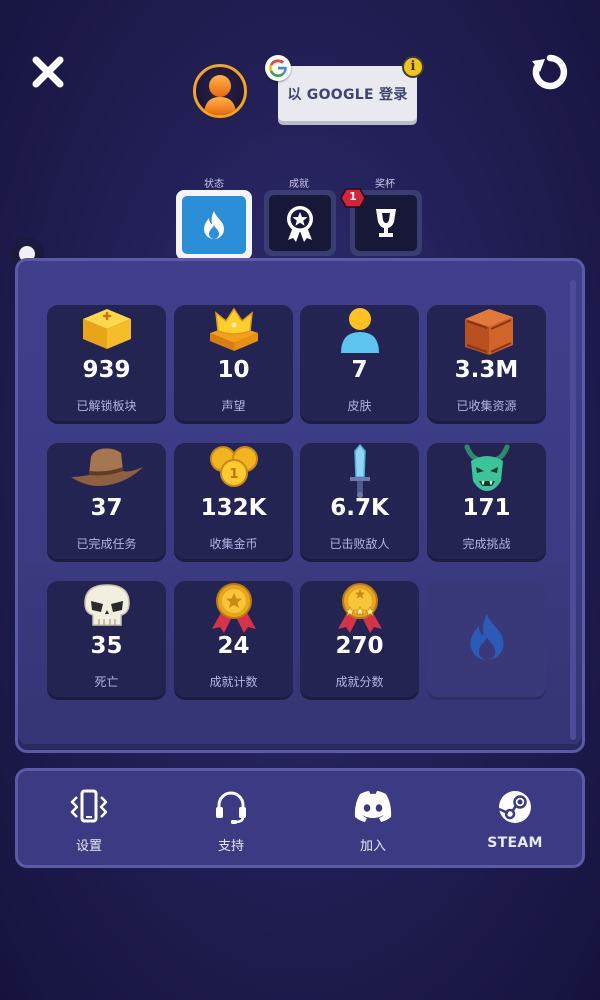 The height and width of the screenshot is (1000, 600). I want to click on stat-value: 7, so click(359, 370).